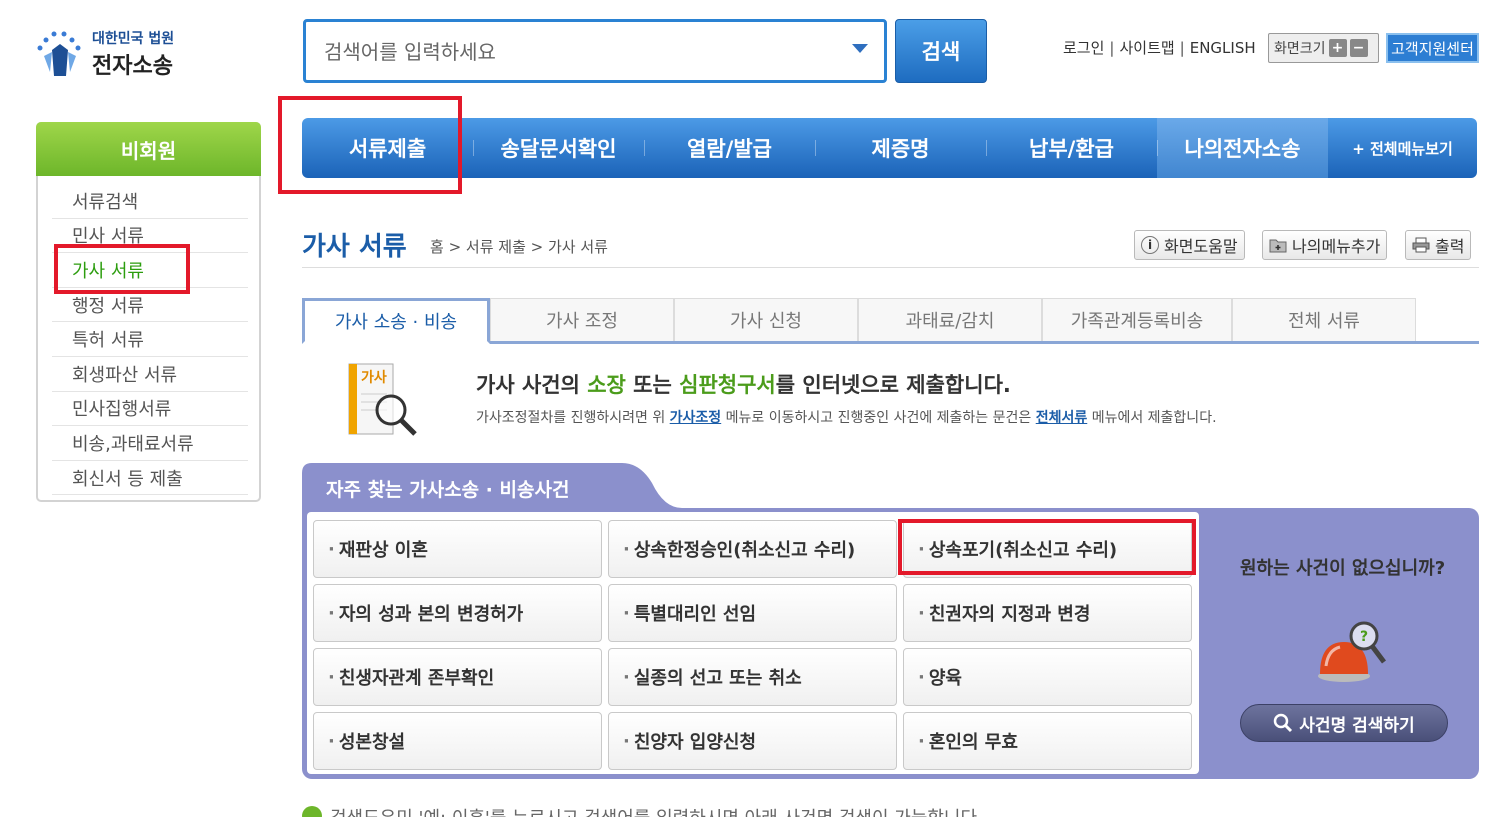 Image resolution: width=1492 pixels, height=817 pixels. I want to click on folder-add-icon, so click(1278, 245).